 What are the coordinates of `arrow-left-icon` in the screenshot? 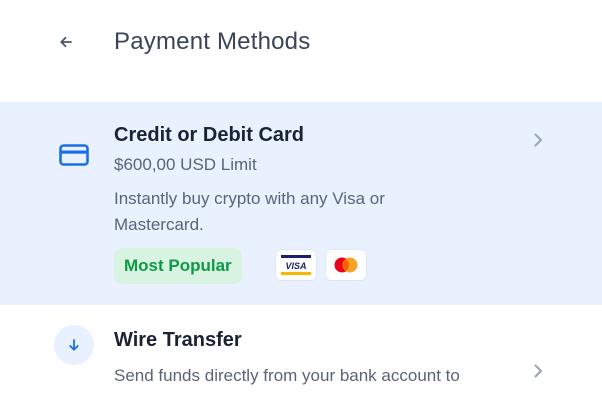 It's located at (66, 42).